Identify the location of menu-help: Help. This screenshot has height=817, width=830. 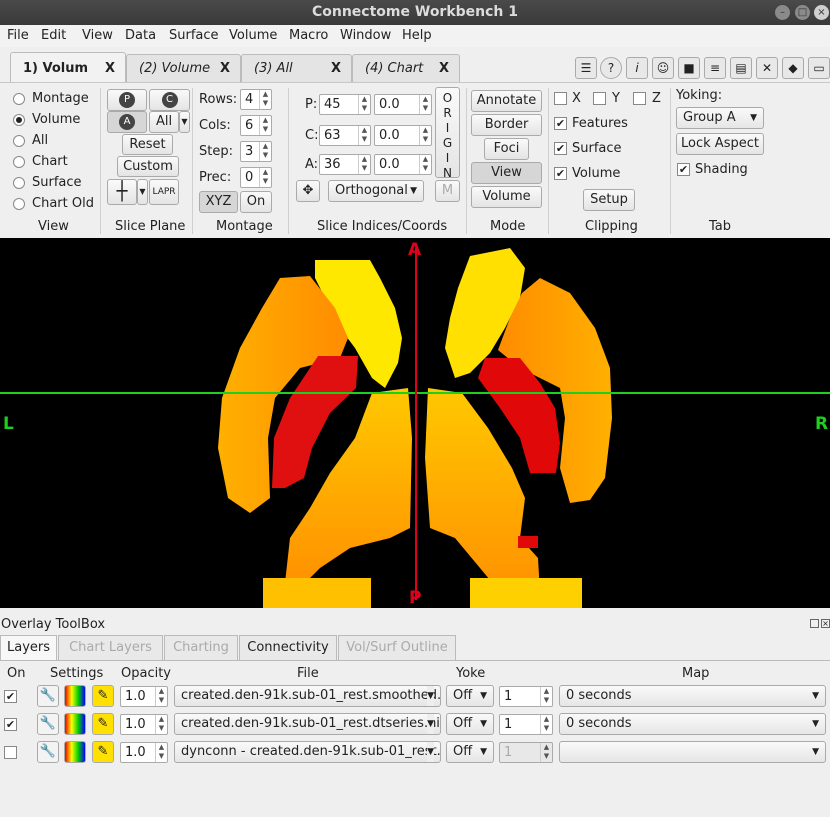
(417, 35).